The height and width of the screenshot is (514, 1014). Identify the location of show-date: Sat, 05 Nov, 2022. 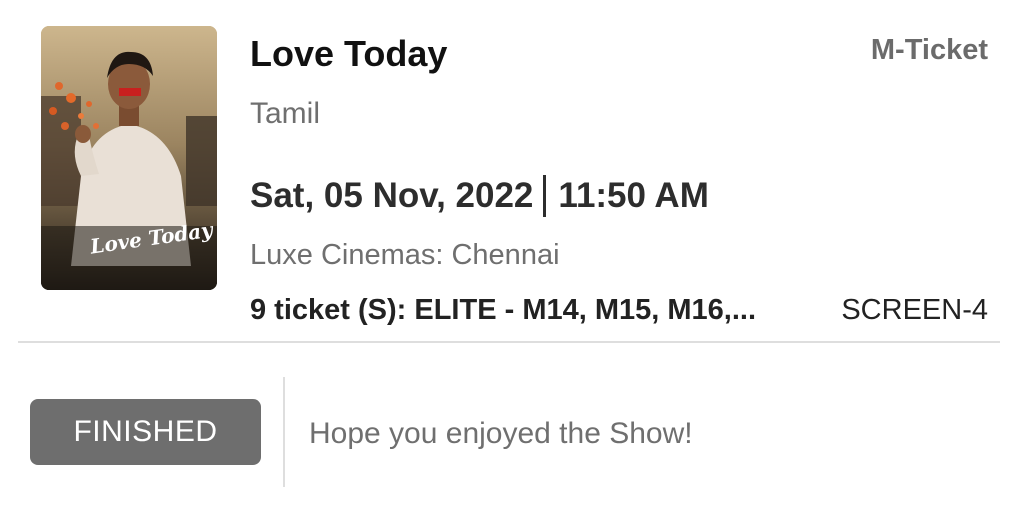
(392, 195).